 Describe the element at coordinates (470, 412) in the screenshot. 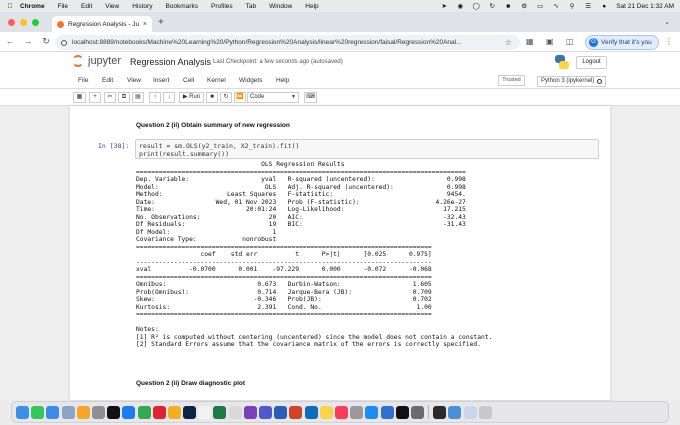

I see `preview-file-icon` at that location.